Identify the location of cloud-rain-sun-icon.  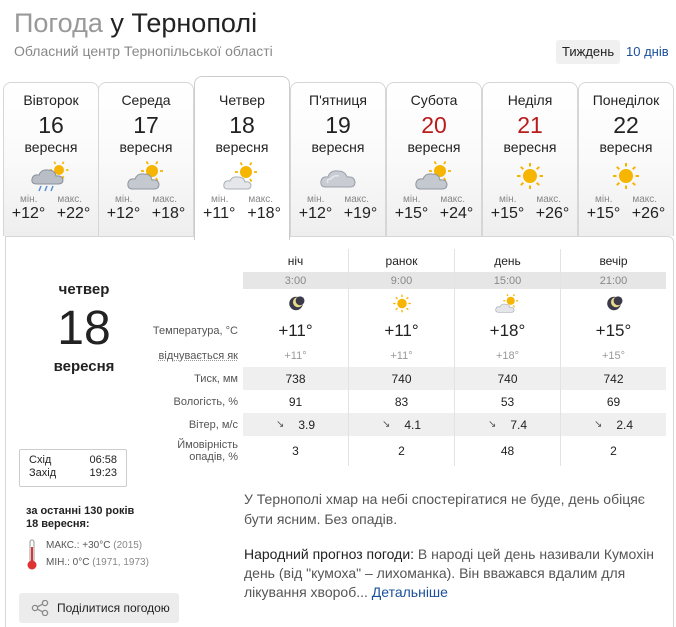
(50, 176).